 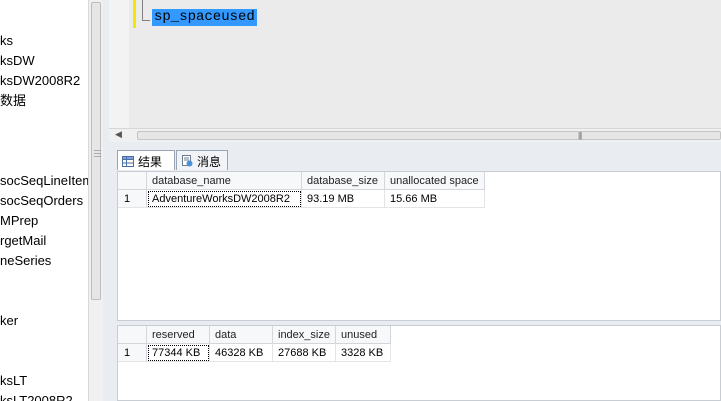 What do you see at coordinates (118, 134) in the screenshot?
I see `scroll-left-arrow-icon: ◀` at bounding box center [118, 134].